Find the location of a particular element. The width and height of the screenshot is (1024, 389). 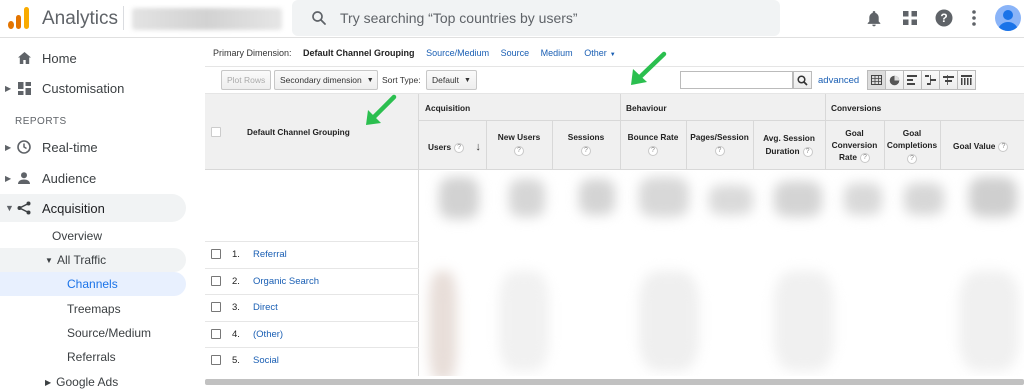

performance-view-icon is located at coordinates (912, 80).